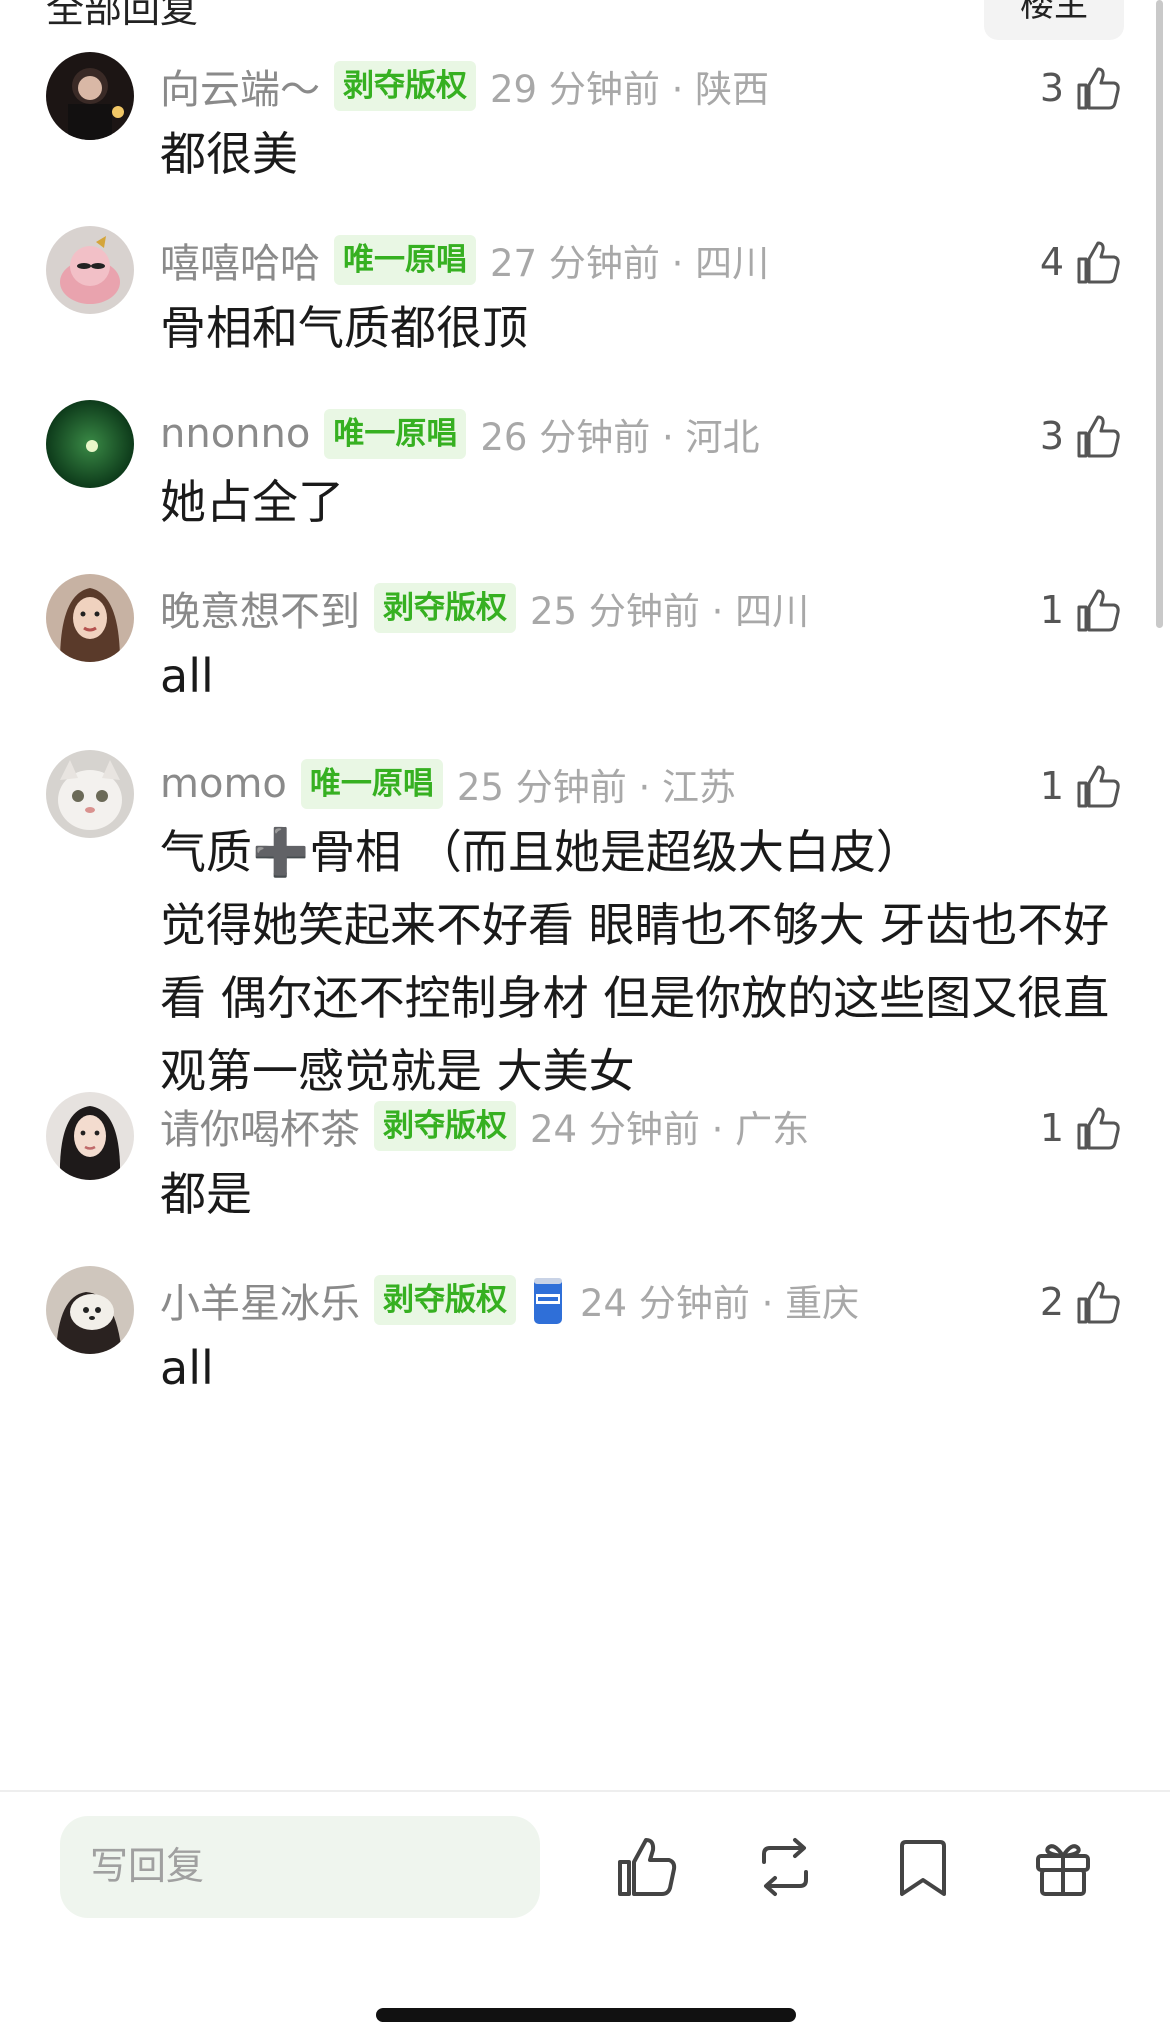 Image resolution: width=1170 pixels, height=2040 pixels. Describe the element at coordinates (1159, 314) in the screenshot. I see `scrollbar` at that location.